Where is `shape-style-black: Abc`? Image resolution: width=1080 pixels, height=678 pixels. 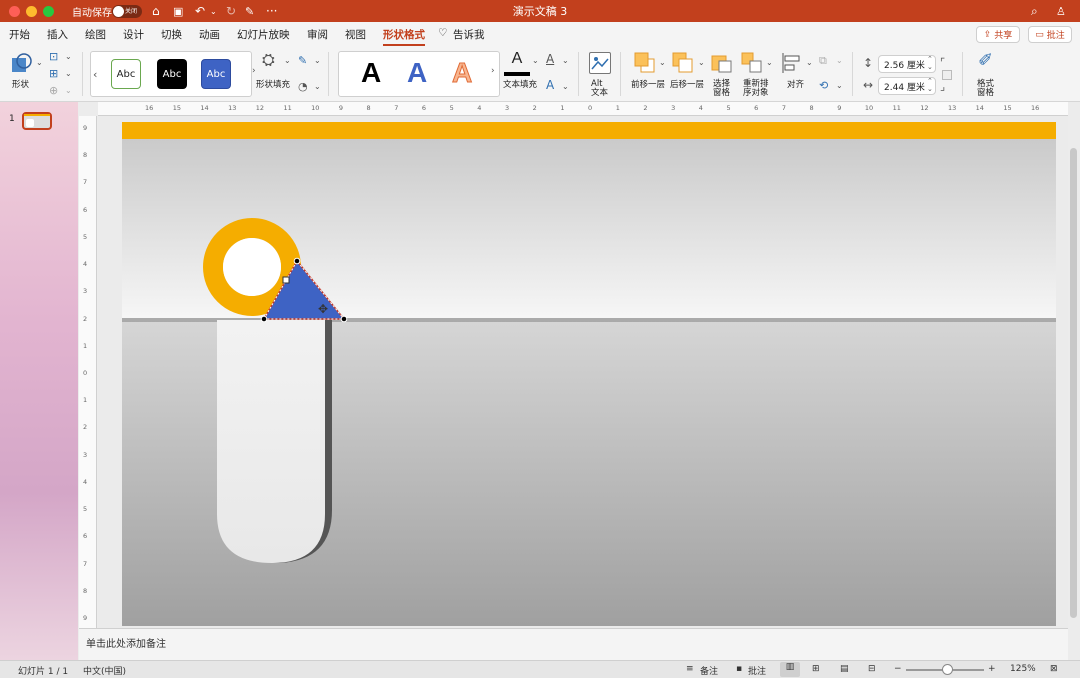 shape-style-black: Abc is located at coordinates (172, 74).